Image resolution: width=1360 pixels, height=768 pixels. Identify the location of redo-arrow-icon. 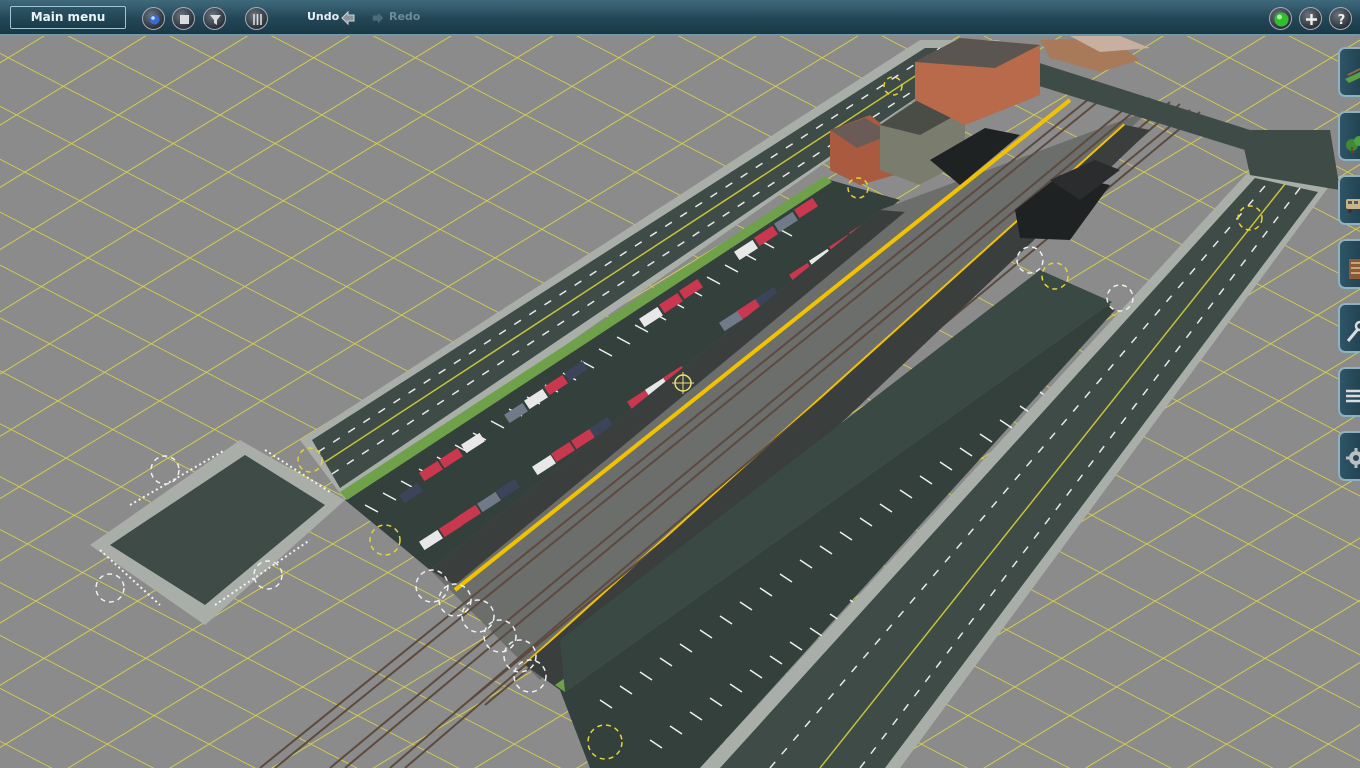
(378, 18).